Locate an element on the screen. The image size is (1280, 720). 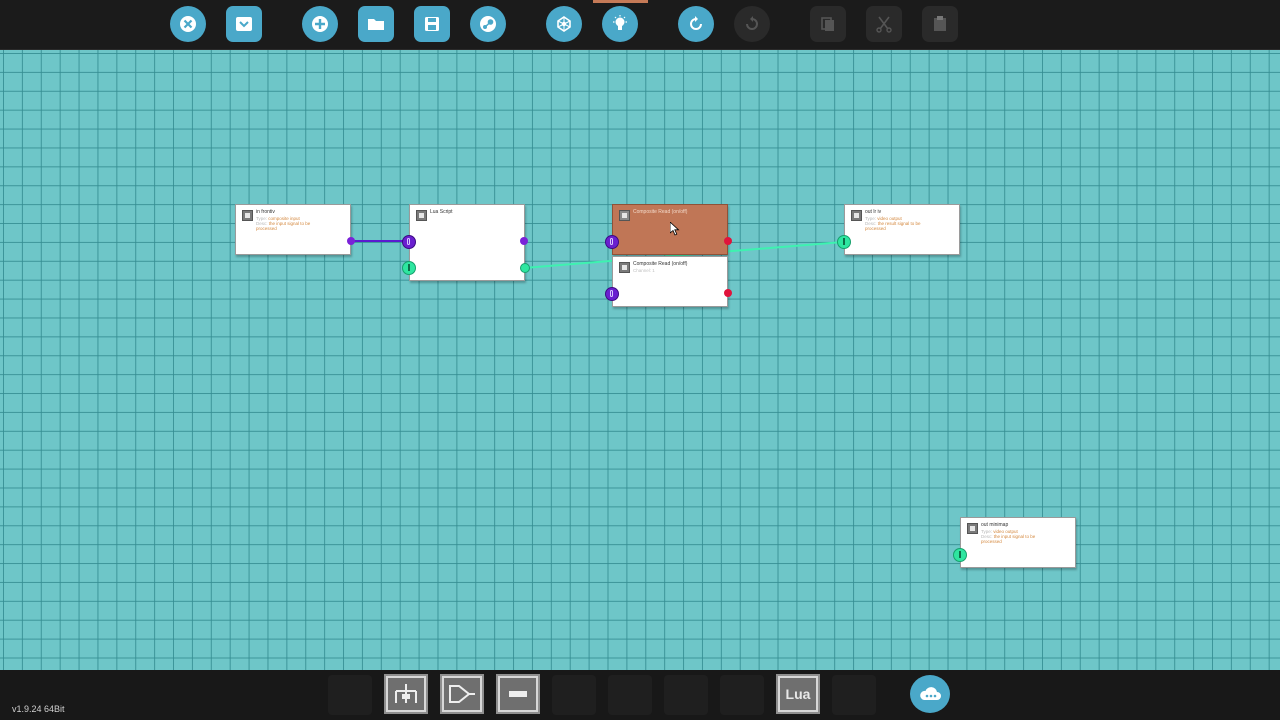
arrow-gate-icon is located at coordinates (462, 694).